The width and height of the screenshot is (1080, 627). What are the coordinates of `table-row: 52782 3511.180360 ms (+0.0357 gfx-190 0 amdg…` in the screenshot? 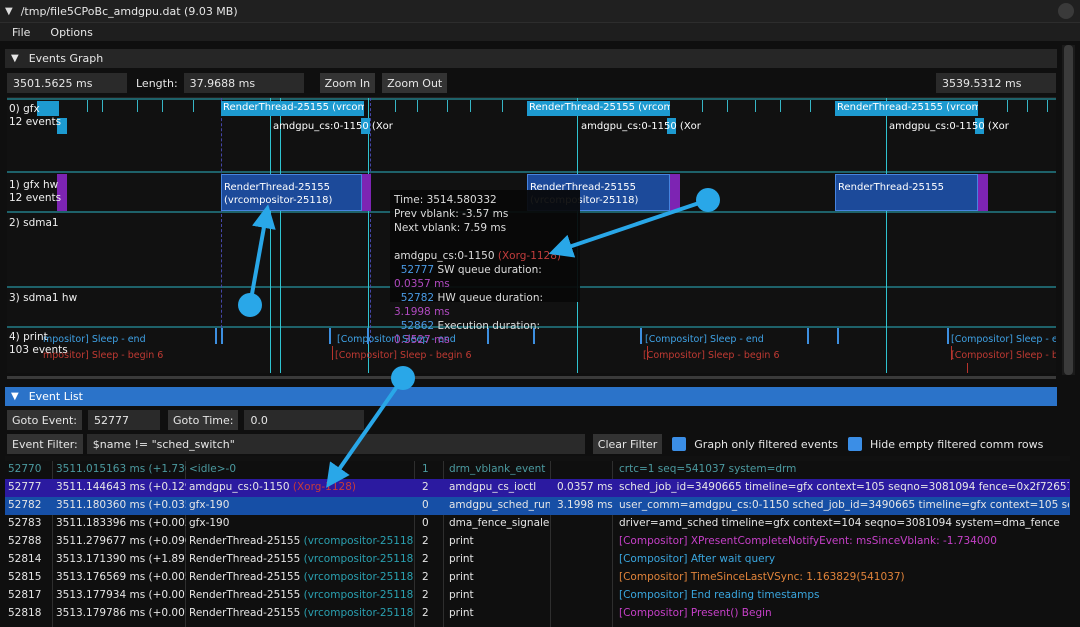 It's located at (537, 506).